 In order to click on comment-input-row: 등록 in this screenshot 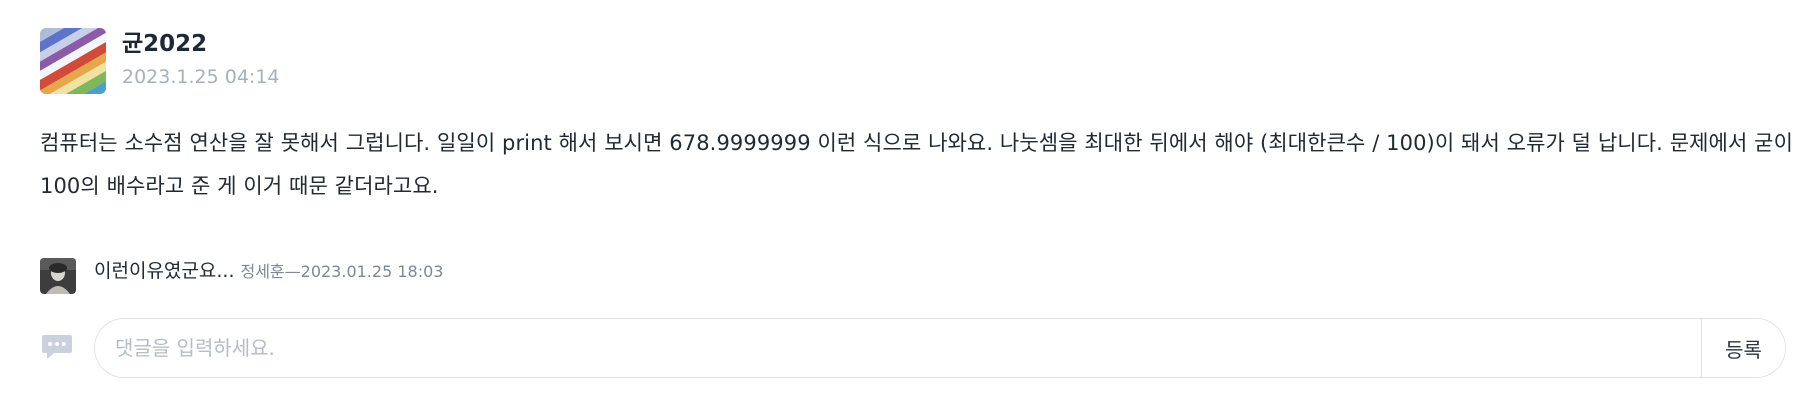, I will do `click(913, 348)`.